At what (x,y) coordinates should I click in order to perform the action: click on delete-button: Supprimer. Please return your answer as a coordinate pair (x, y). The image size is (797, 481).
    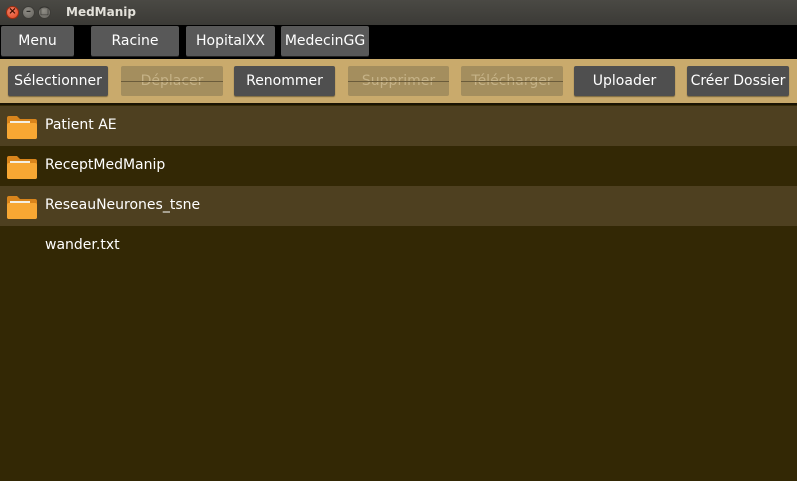
    Looking at the image, I should click on (398, 81).